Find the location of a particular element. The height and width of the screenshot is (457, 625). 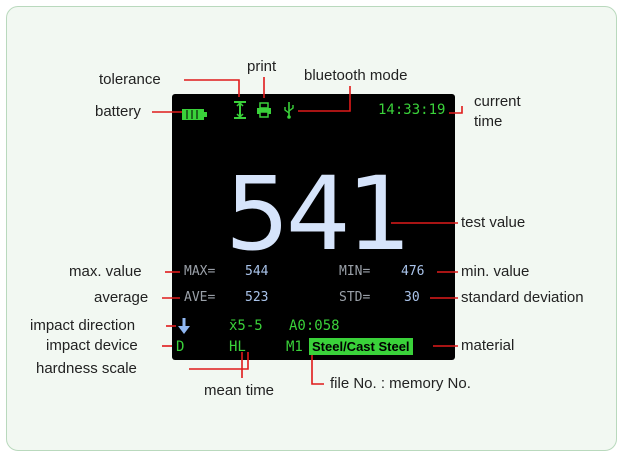

label-average: average is located at coordinates (121, 297).